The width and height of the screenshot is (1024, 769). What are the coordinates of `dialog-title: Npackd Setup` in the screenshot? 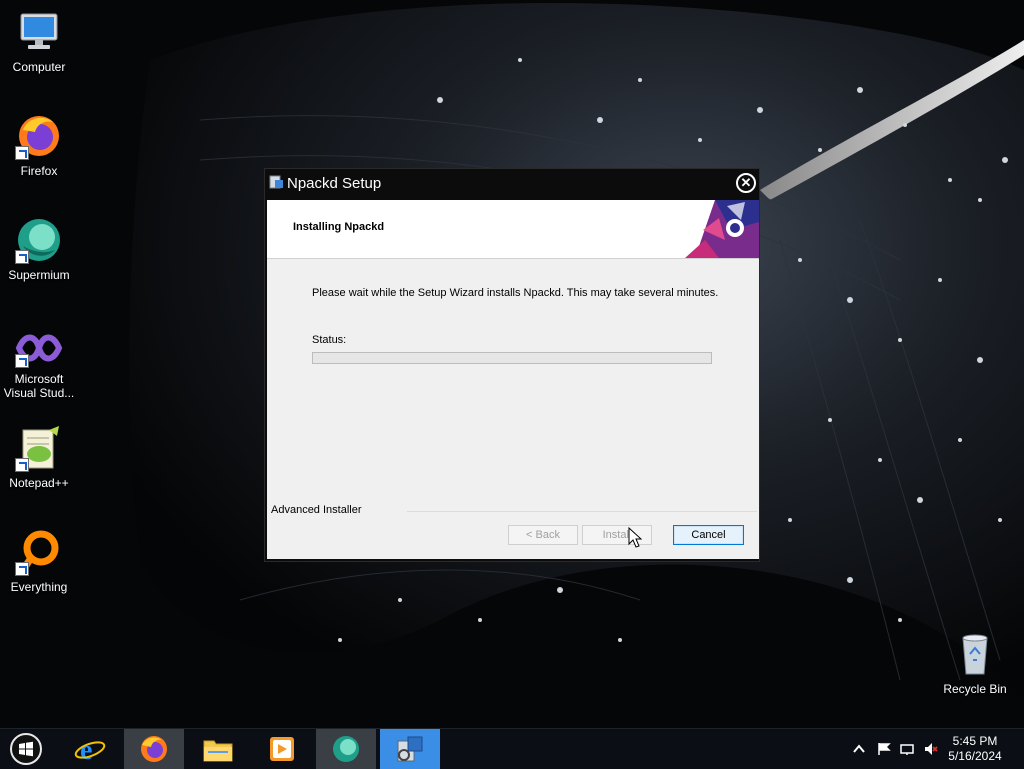 It's located at (334, 183).